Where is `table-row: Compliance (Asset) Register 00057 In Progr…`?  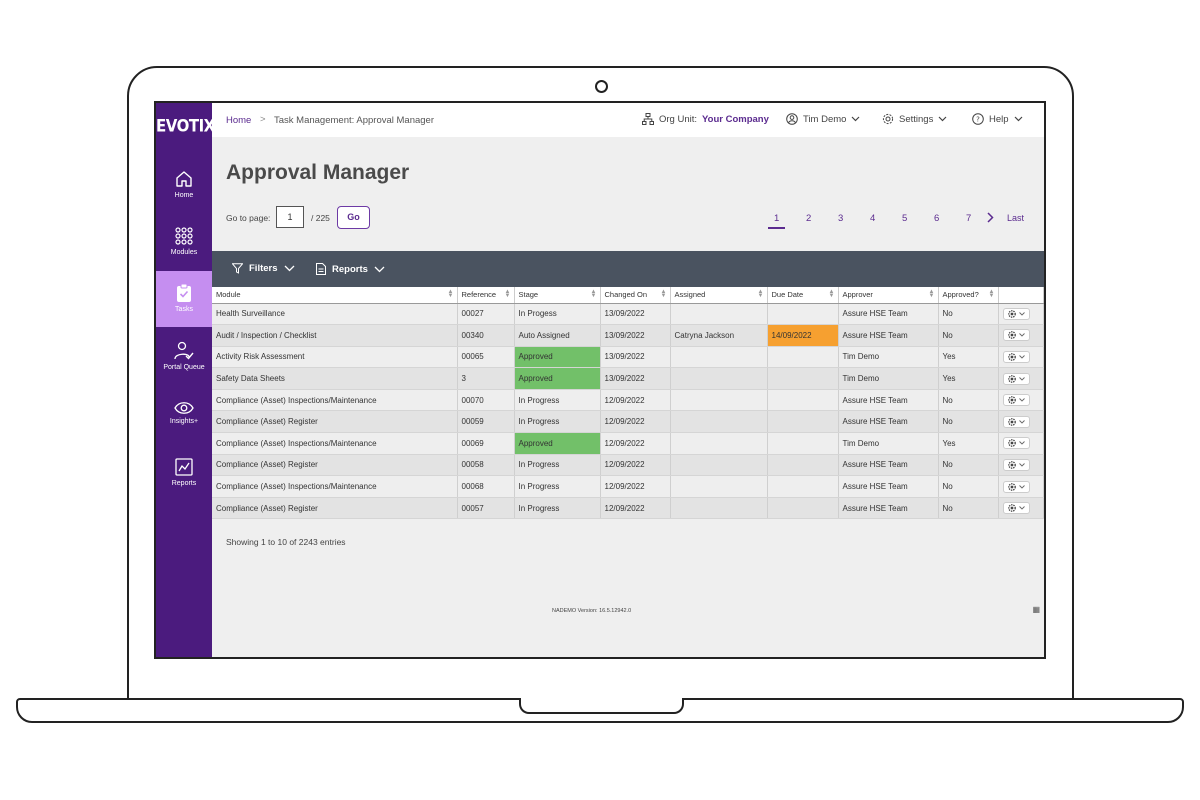 table-row: Compliance (Asset) Register 00057 In Progr… is located at coordinates (628, 508).